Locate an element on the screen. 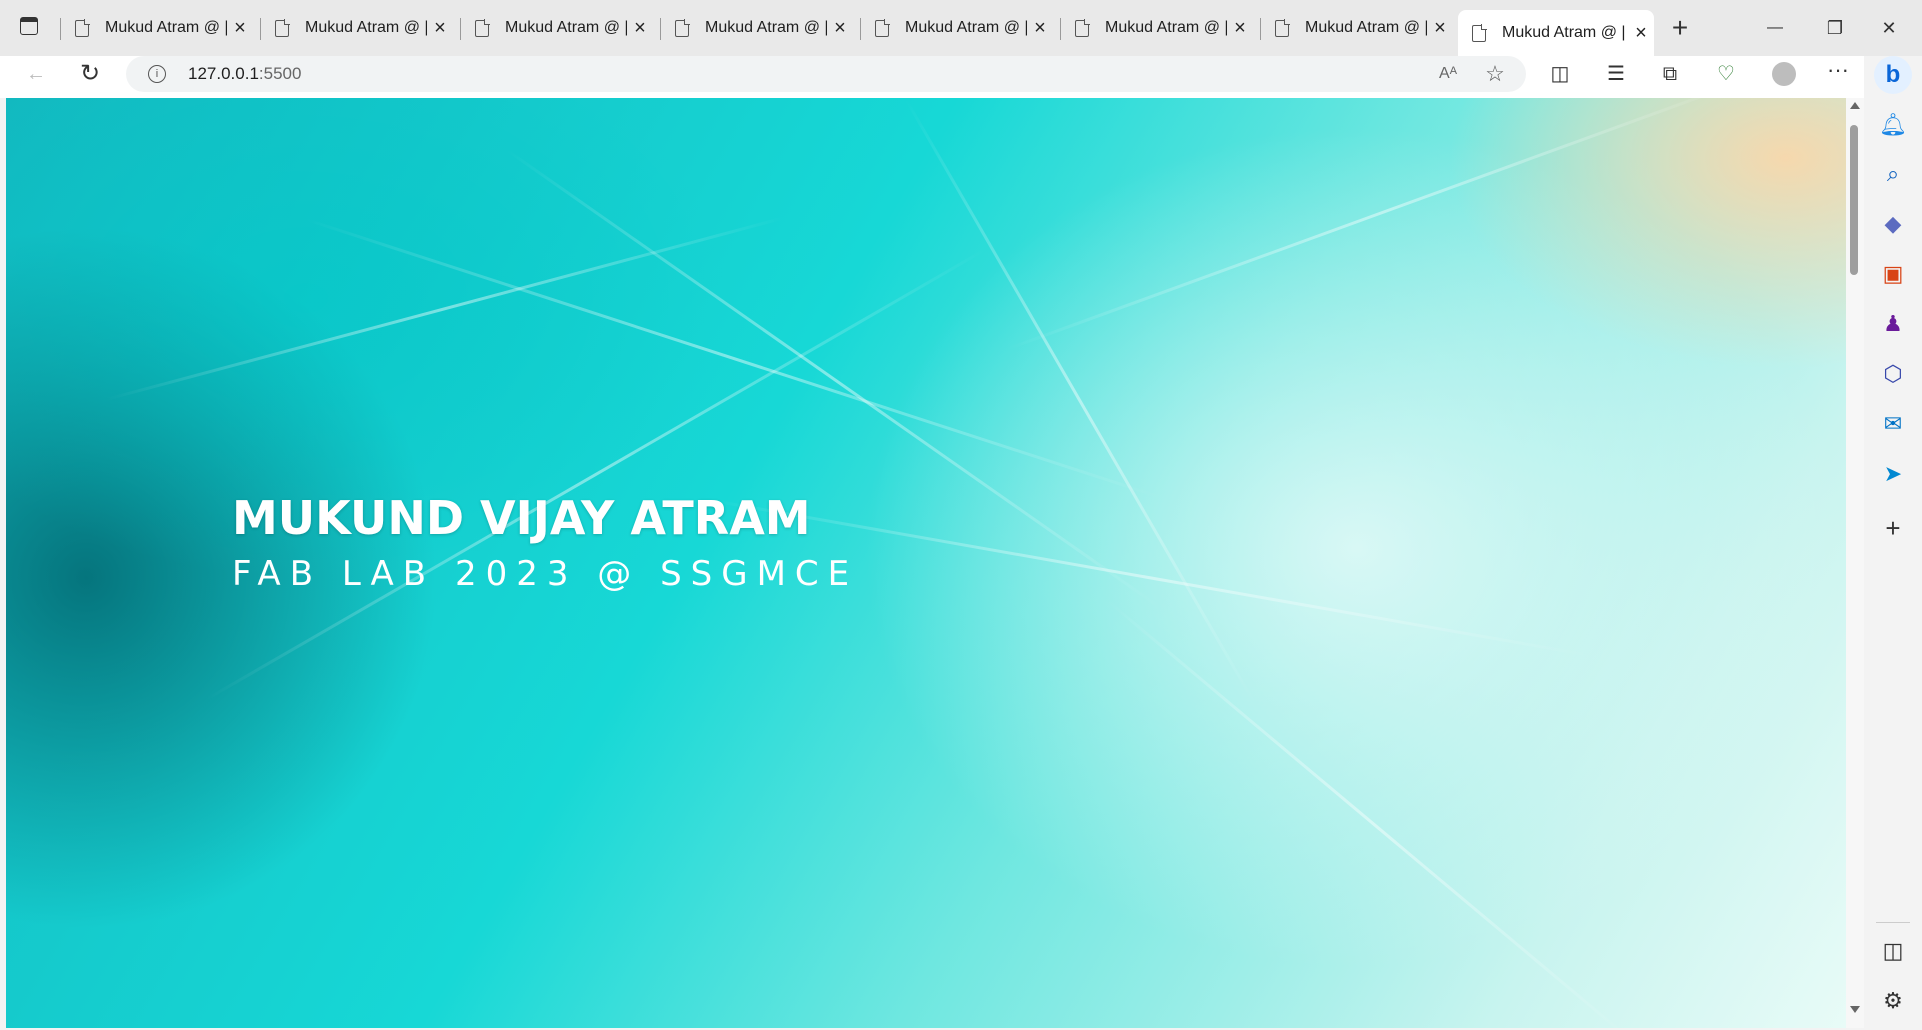  hero-subtitle: FAB LAB 2023 @ SSGMCE is located at coordinates (545, 574).